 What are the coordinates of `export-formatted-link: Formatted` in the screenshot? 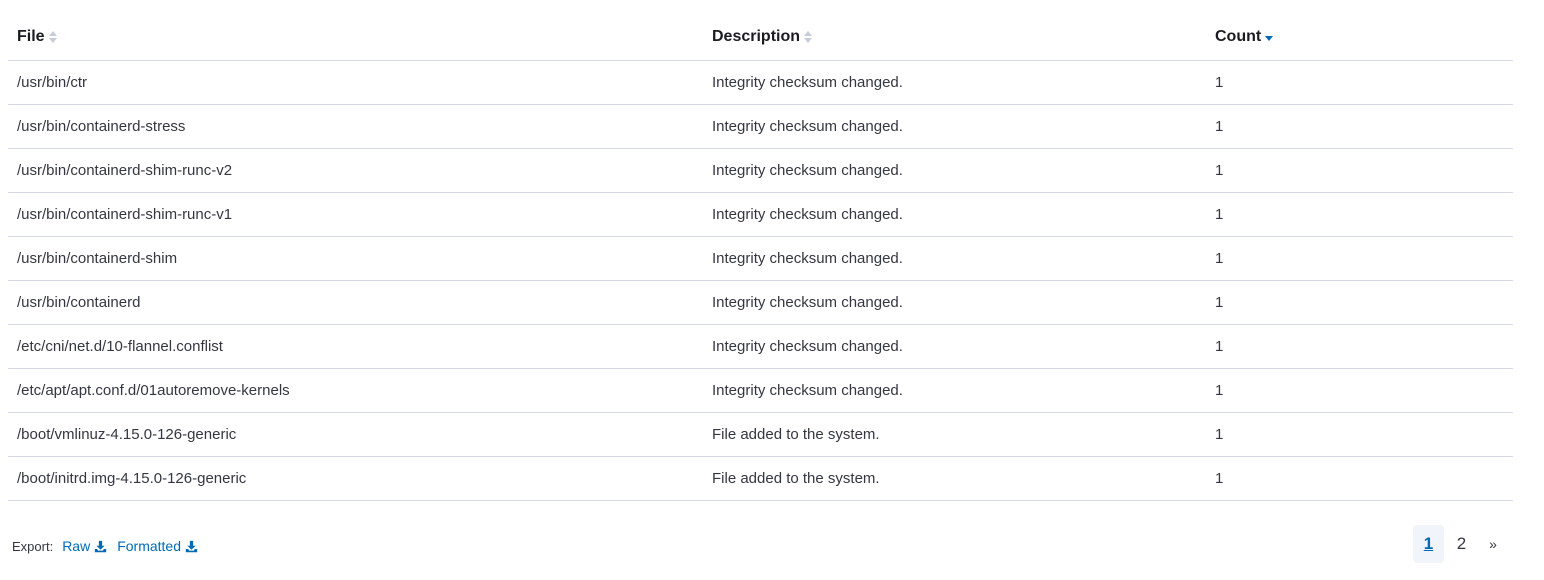 It's located at (157, 546).